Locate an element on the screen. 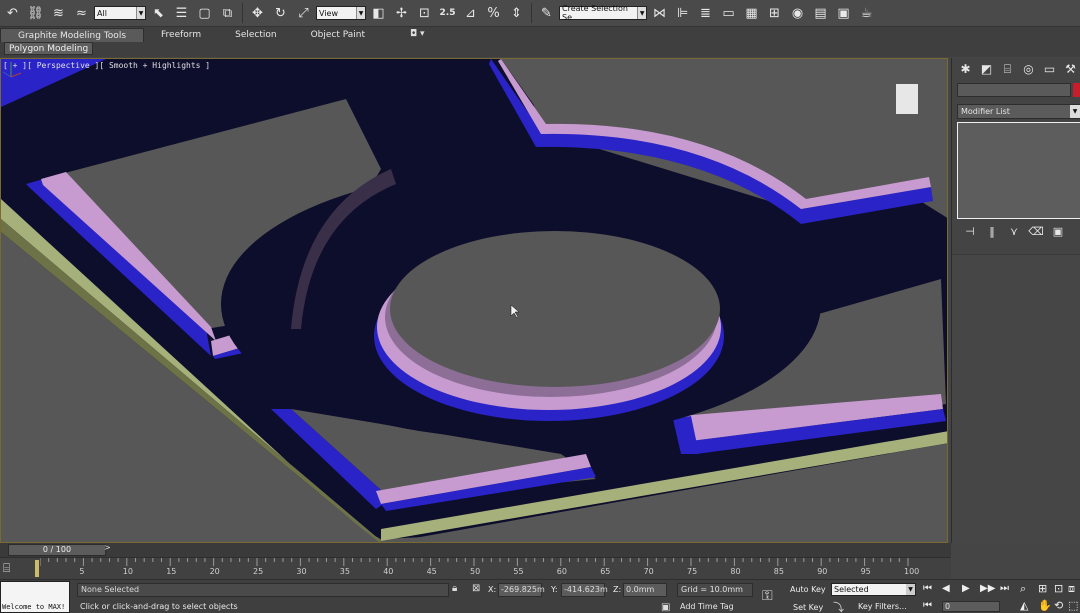 Image resolution: width=1080 pixels, height=613 pixels. maxscript-listener: Welcome to MAX! is located at coordinates (35, 597).